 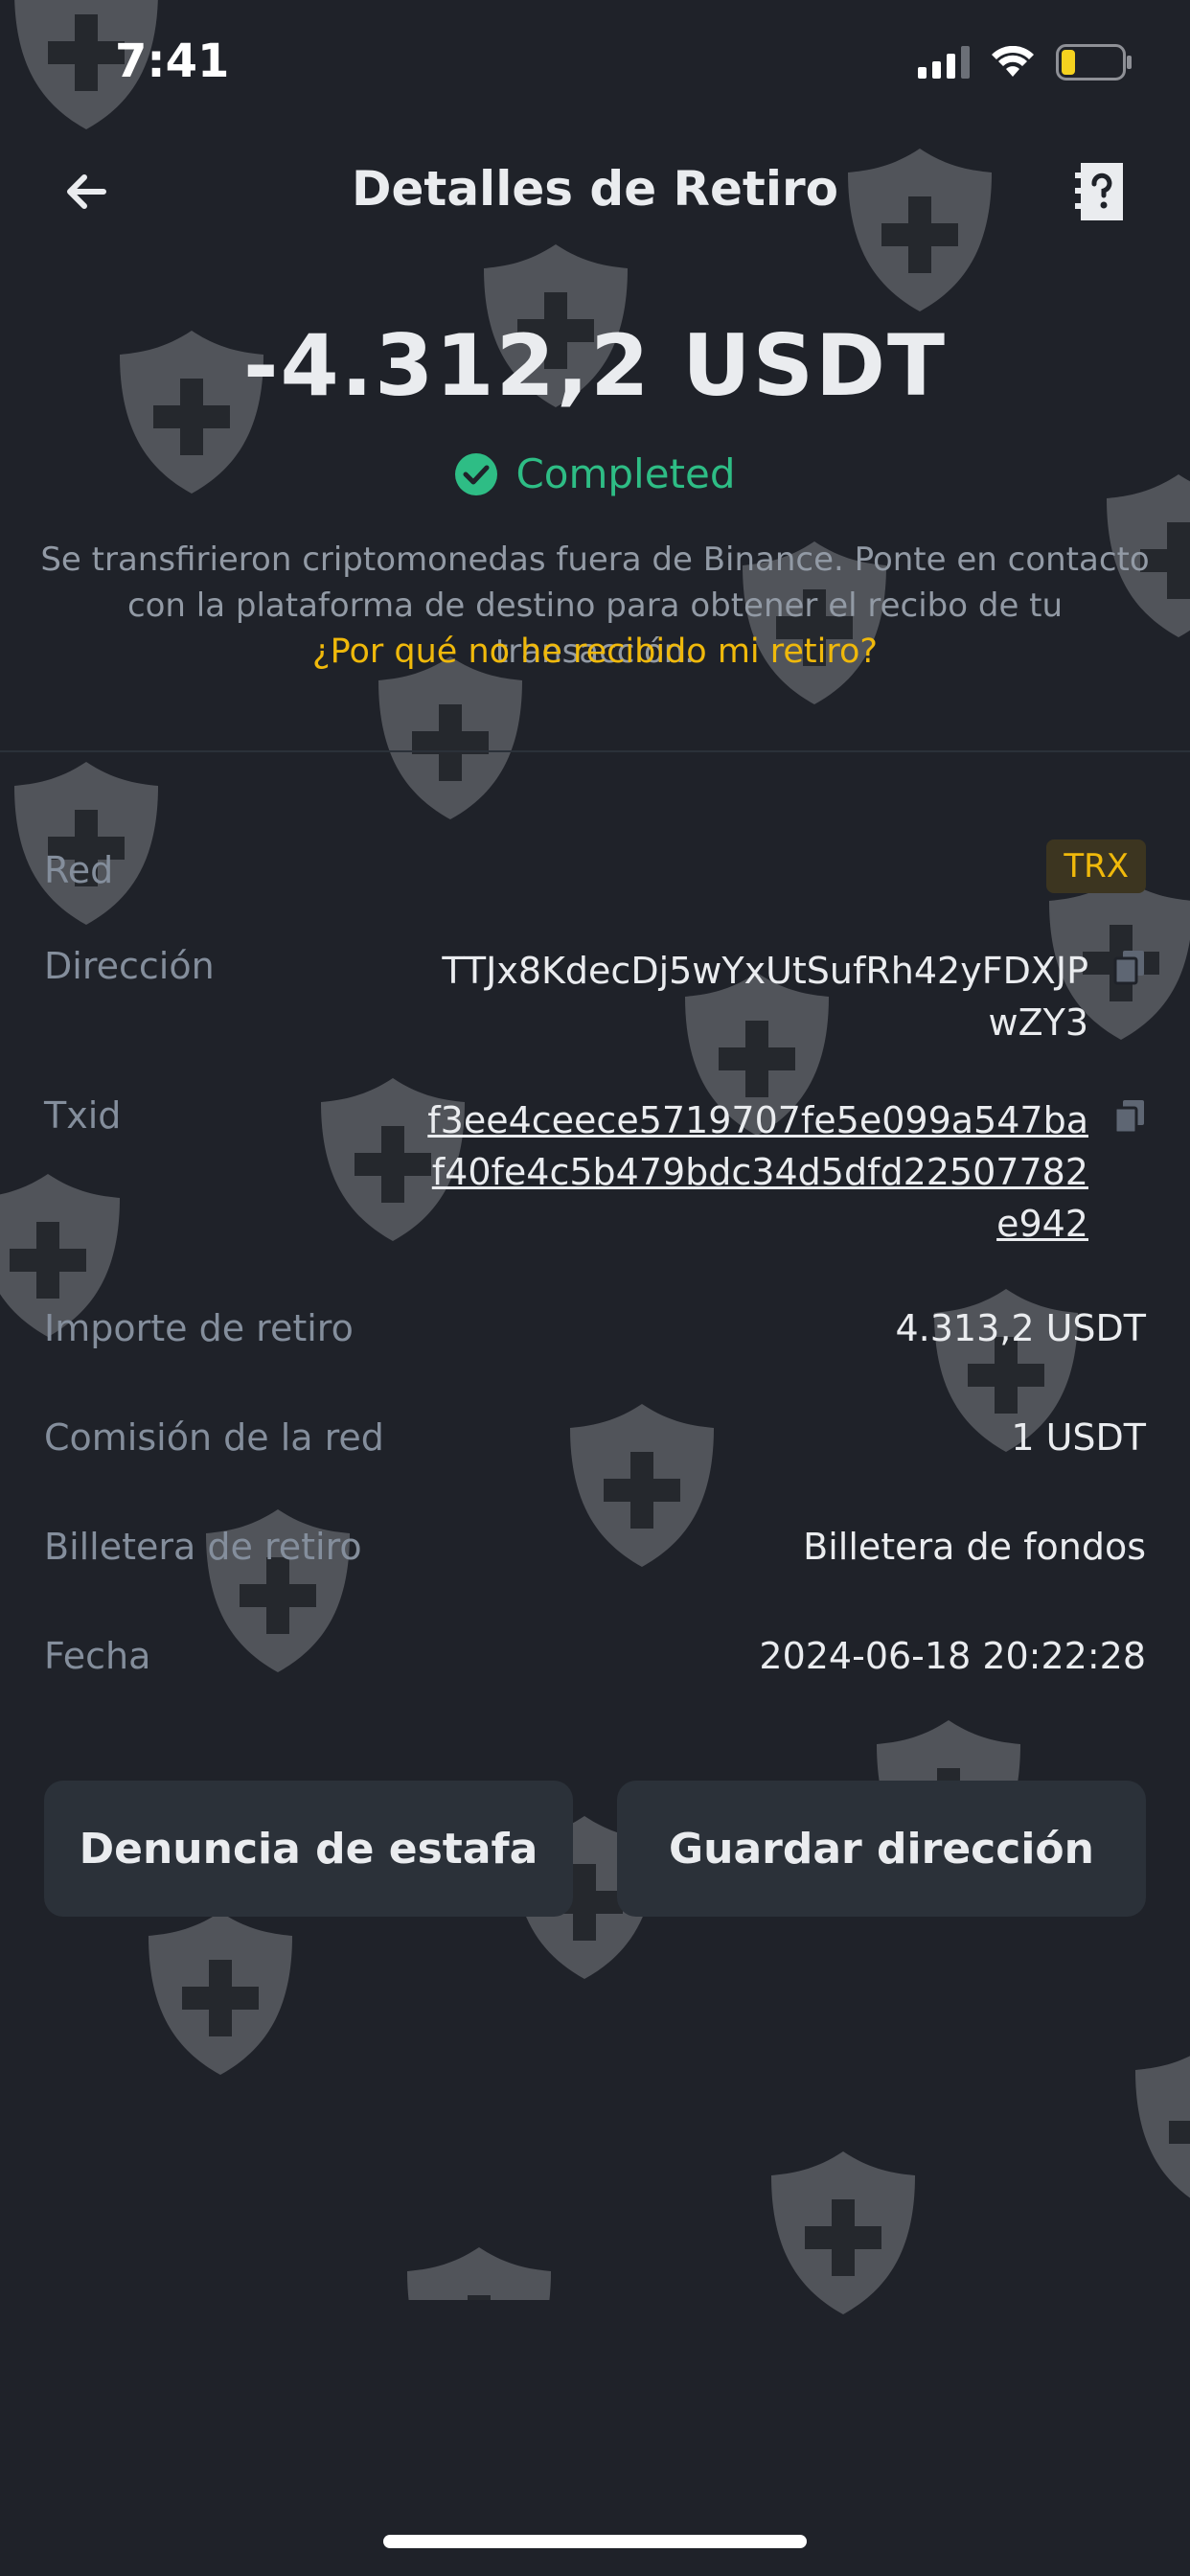 I want to click on help-document-icon, so click(x=1099, y=191).